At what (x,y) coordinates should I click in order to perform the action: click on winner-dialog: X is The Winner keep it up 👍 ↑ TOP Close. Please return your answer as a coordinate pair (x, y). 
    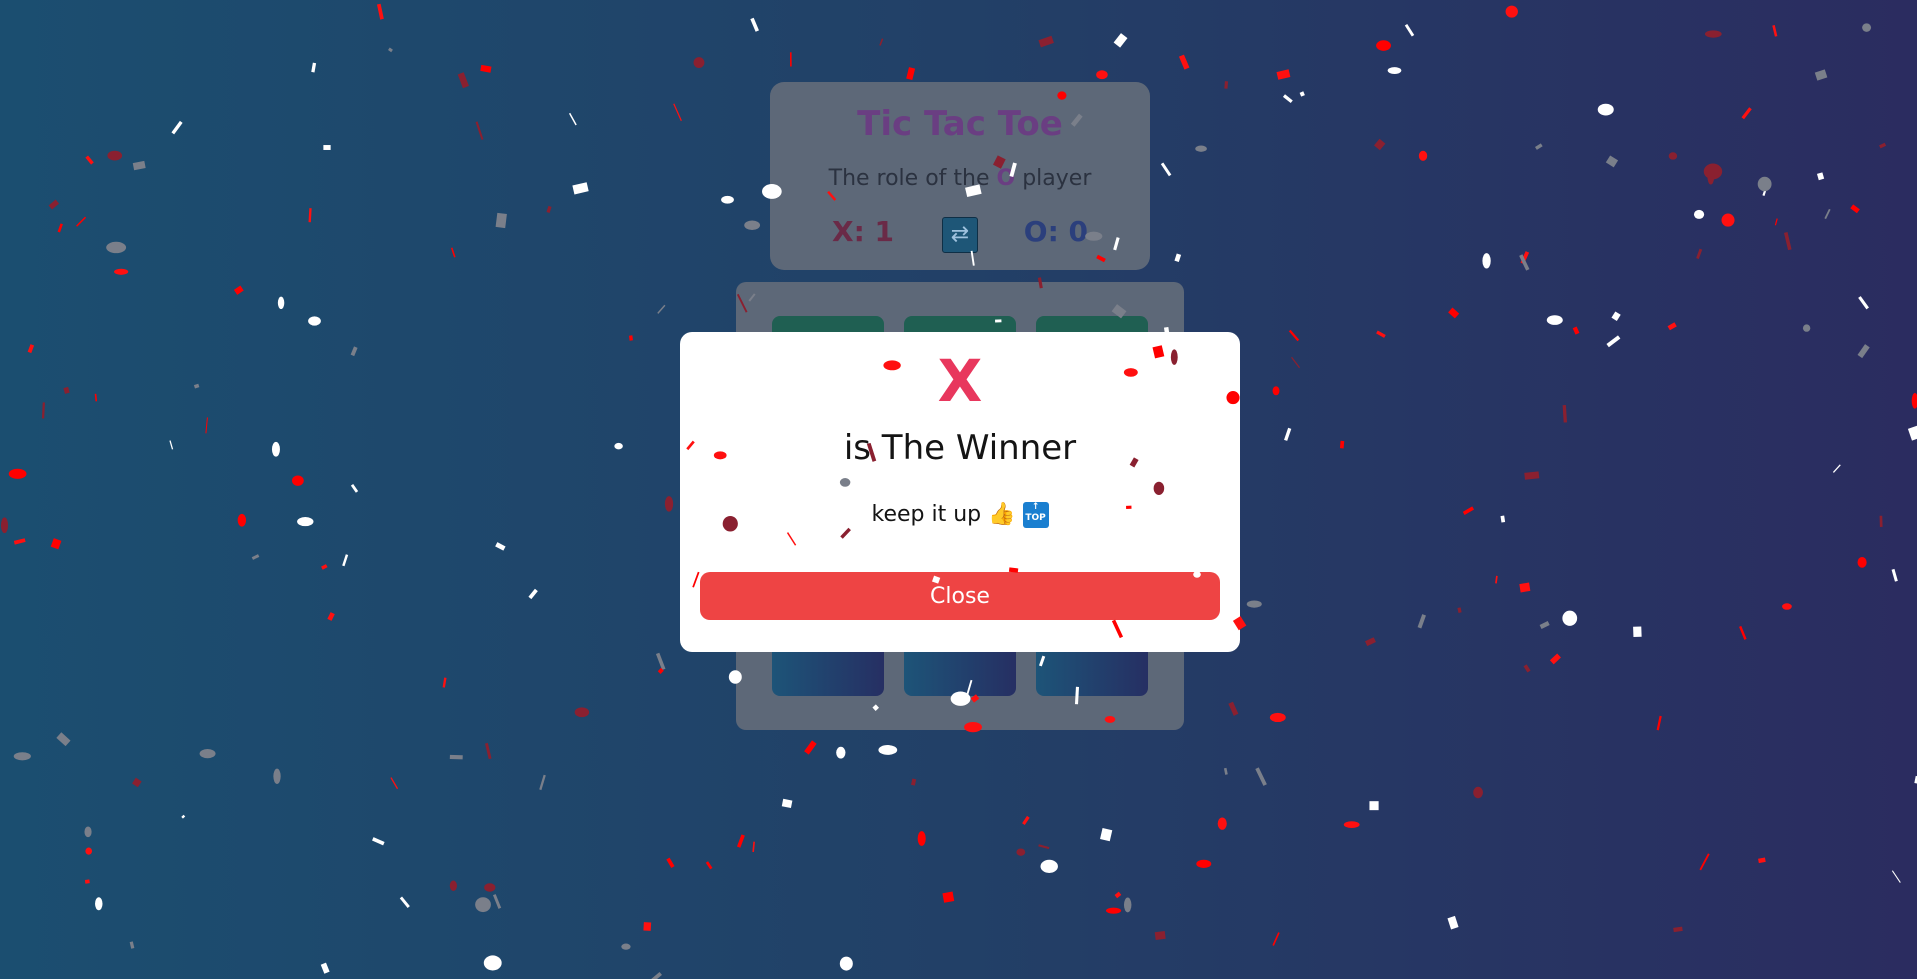
    Looking at the image, I should click on (960, 492).